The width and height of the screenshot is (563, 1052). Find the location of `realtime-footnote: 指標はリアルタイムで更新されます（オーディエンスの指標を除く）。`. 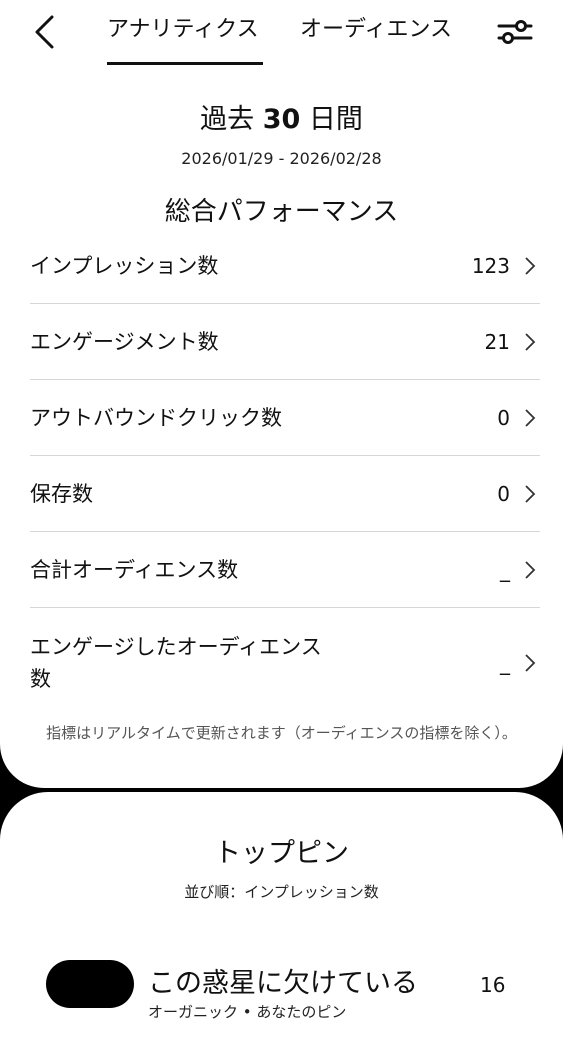

realtime-footnote: 指標はリアルタイムで更新されます（オーディエンスの指標を除く）。 is located at coordinates (281, 733).